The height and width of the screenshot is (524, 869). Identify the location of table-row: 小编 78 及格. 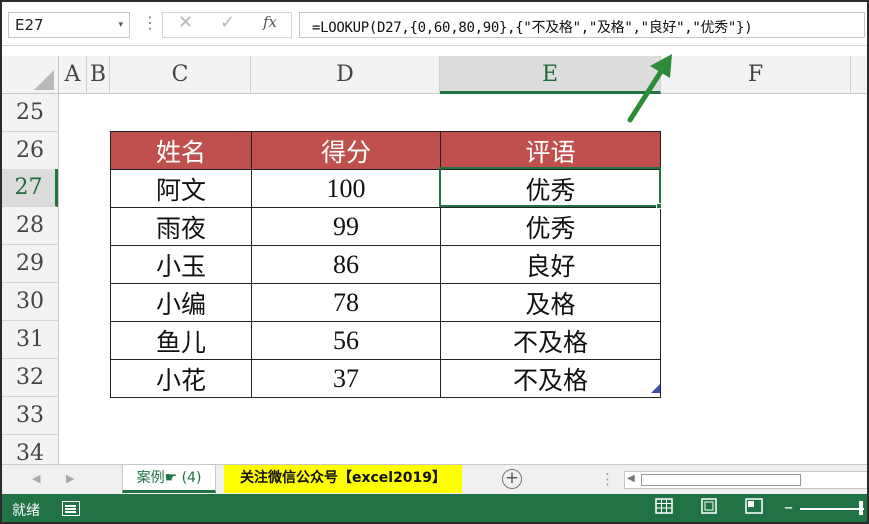
(385, 302).